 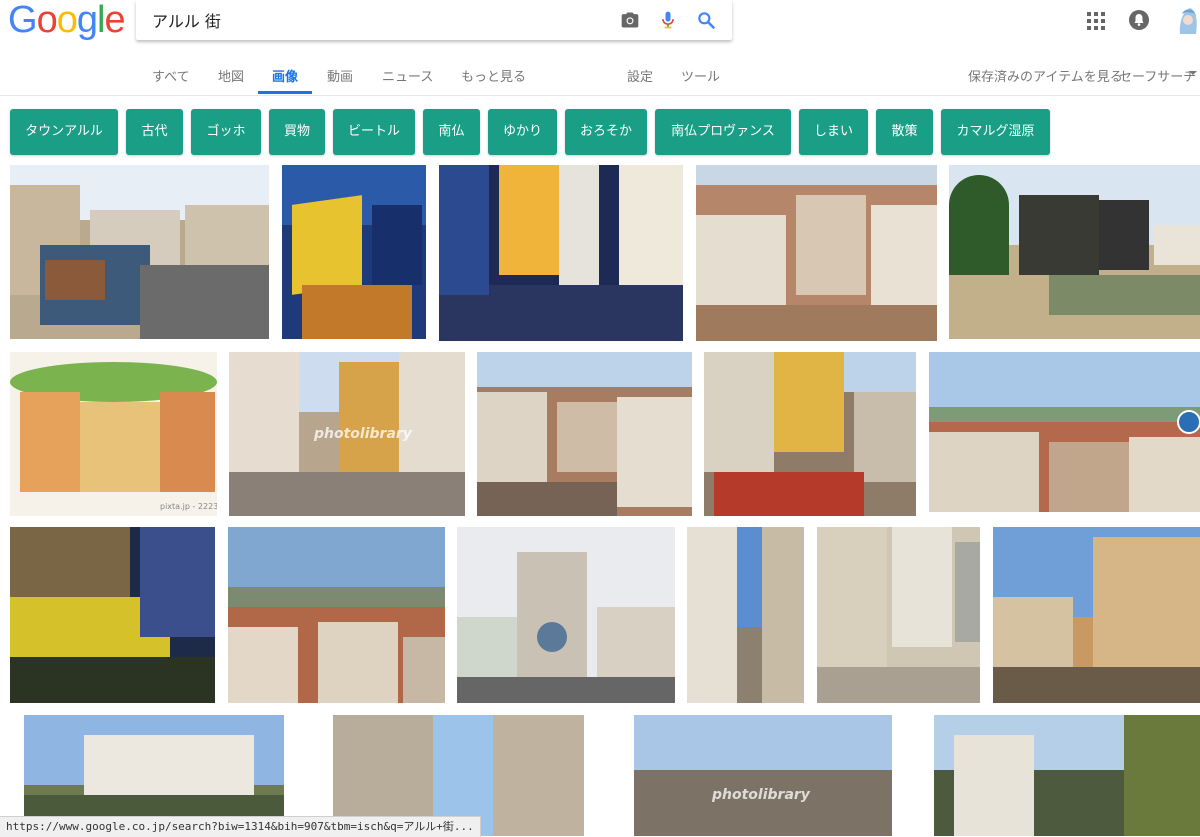 What do you see at coordinates (374, 132) in the screenshot?
I see `chip-beatle: ビートル` at bounding box center [374, 132].